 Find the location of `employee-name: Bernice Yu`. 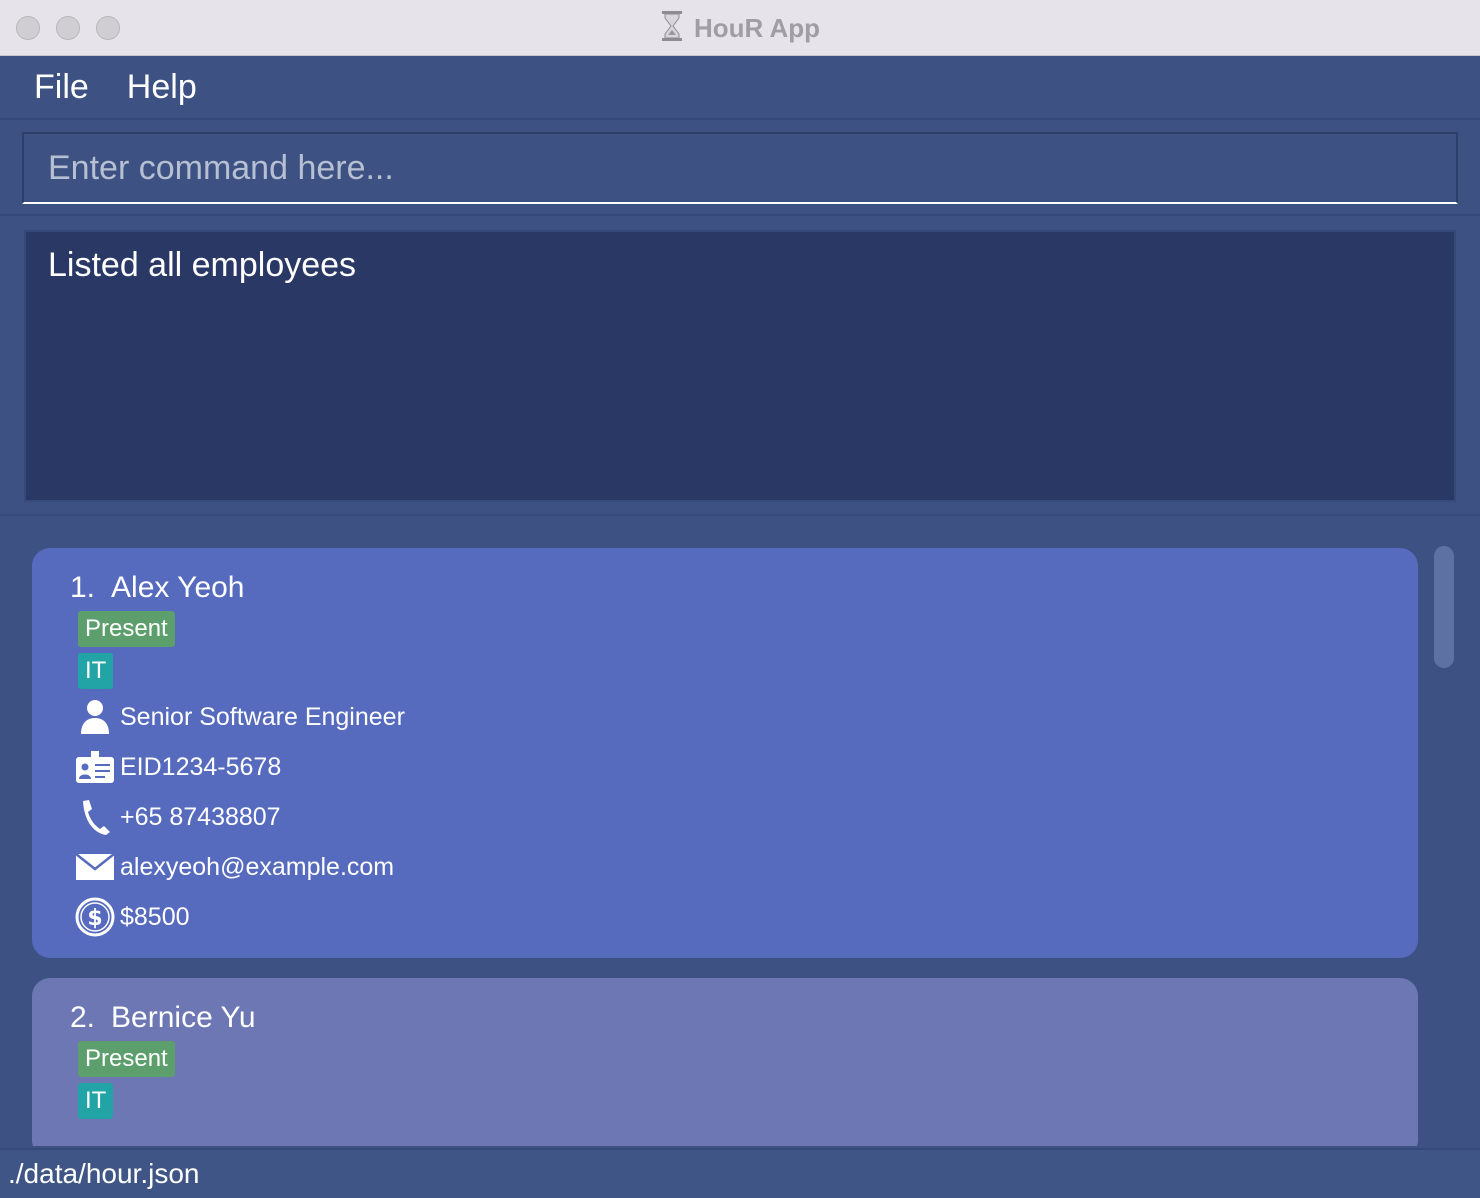

employee-name: Bernice Yu is located at coordinates (183, 1017).